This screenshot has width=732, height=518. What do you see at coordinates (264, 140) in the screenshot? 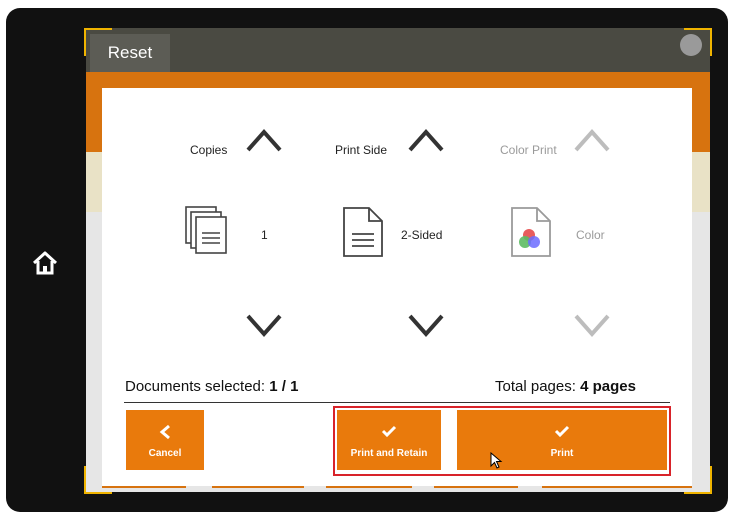
I see `copies-increase-arrow` at bounding box center [264, 140].